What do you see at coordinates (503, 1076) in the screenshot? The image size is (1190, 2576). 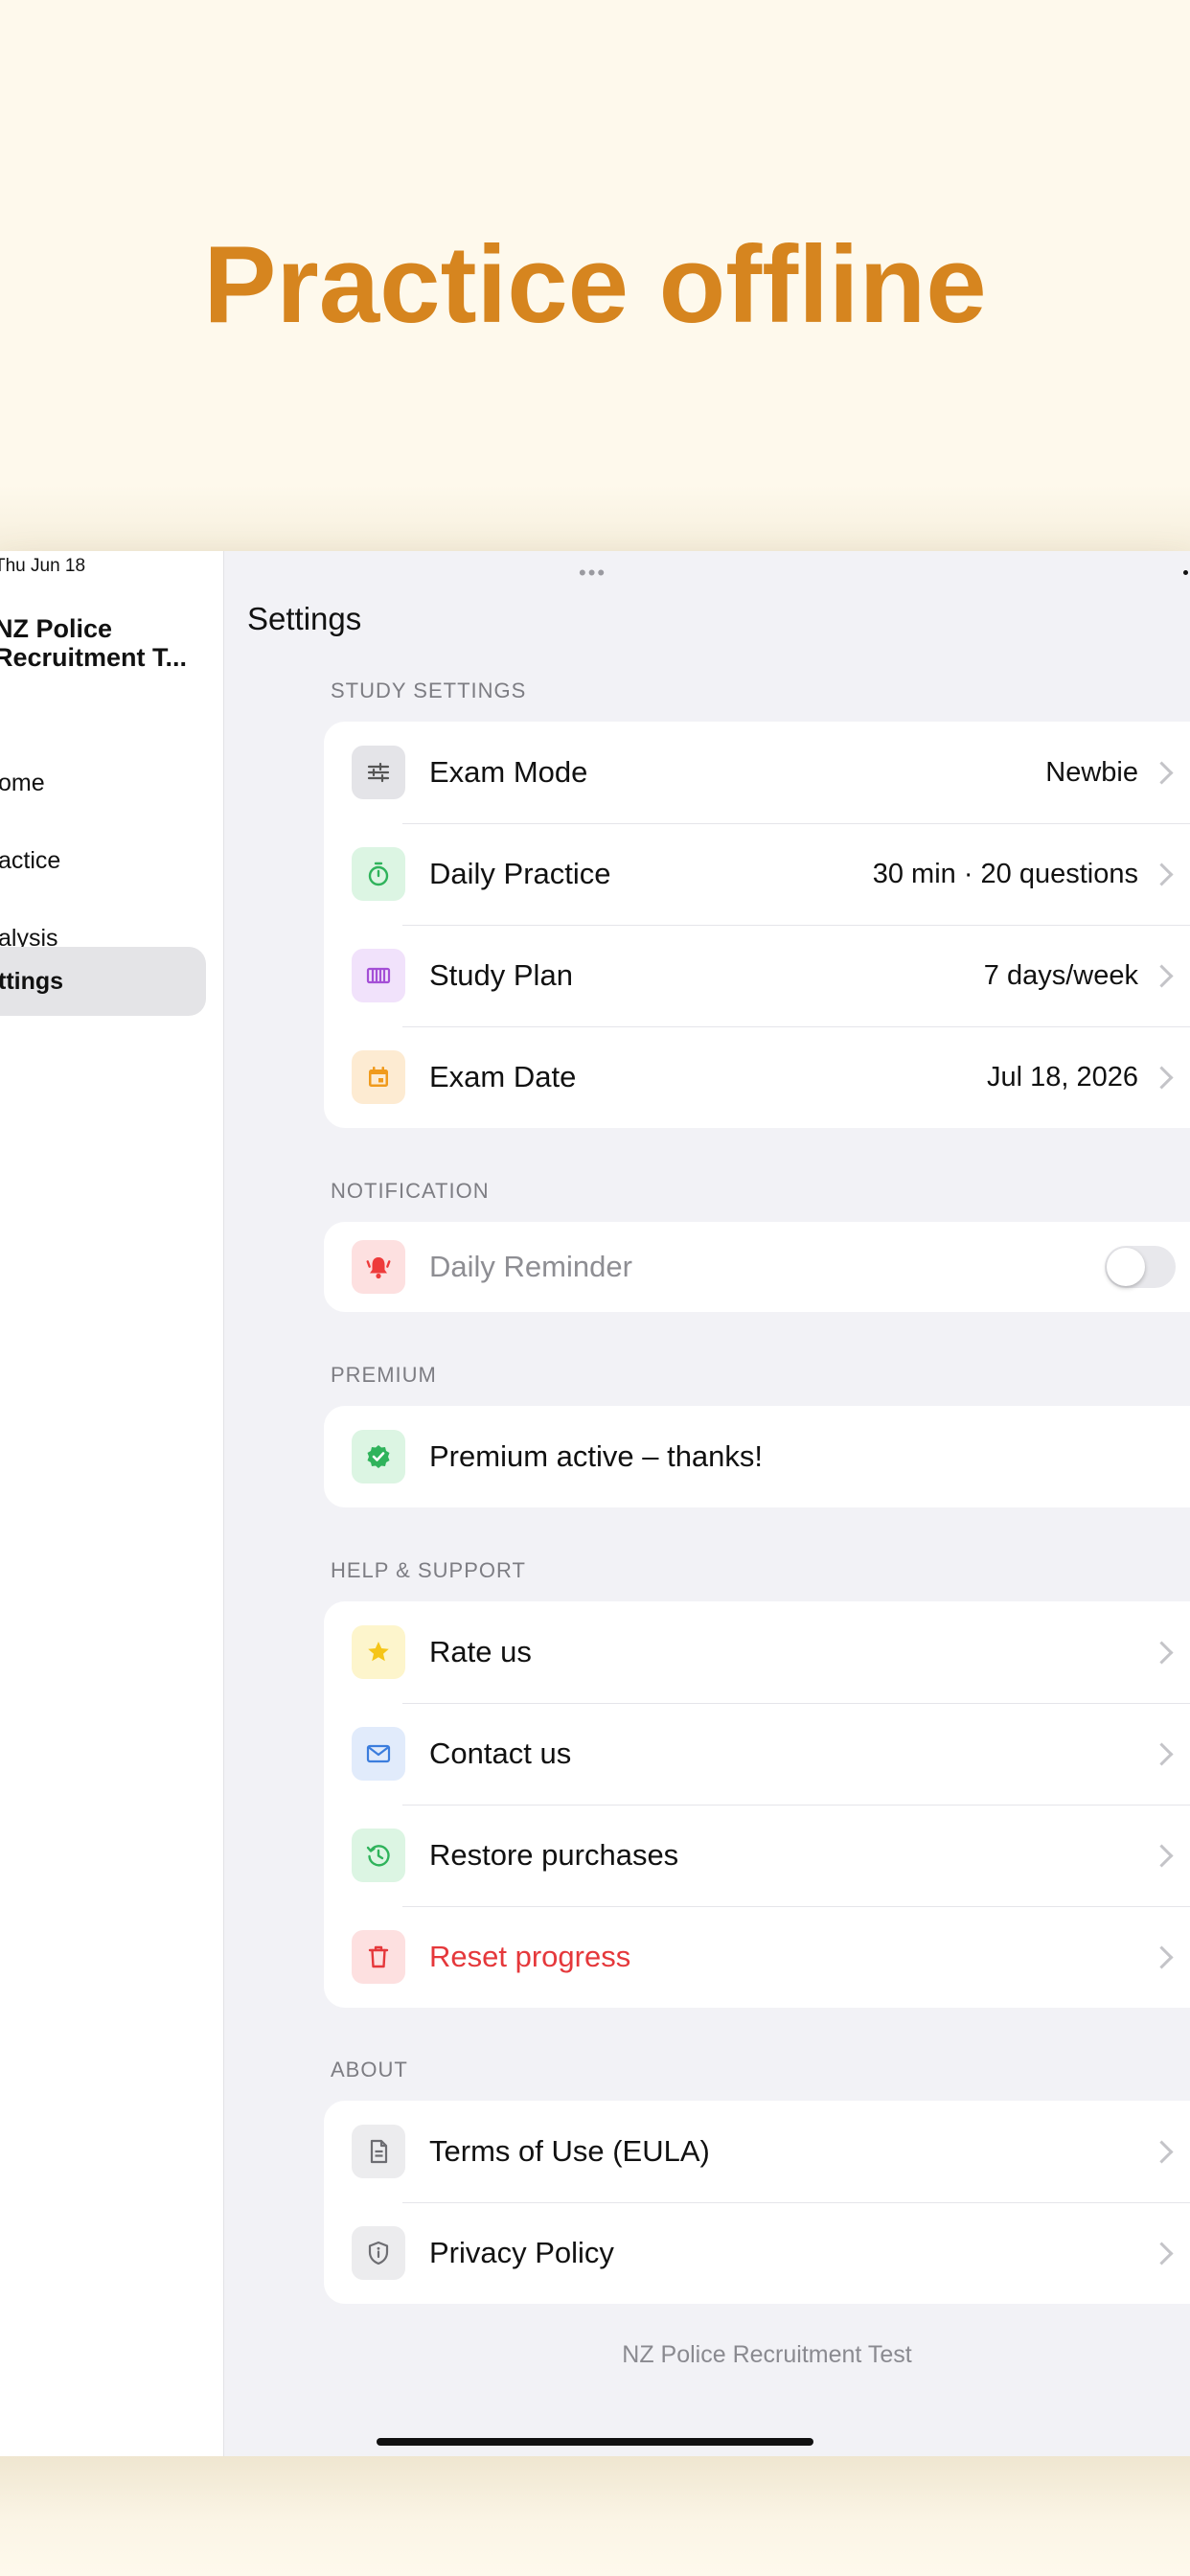 I see `row-label: Exam Date` at bounding box center [503, 1076].